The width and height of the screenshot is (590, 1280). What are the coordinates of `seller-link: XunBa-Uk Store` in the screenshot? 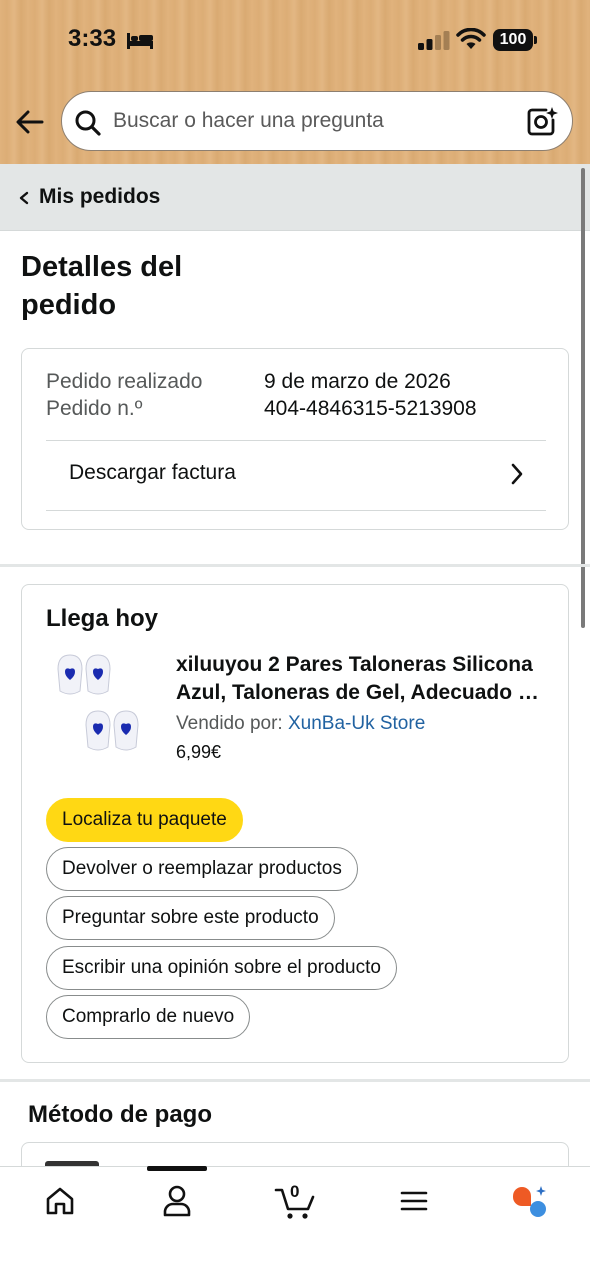 It's located at (356, 723).